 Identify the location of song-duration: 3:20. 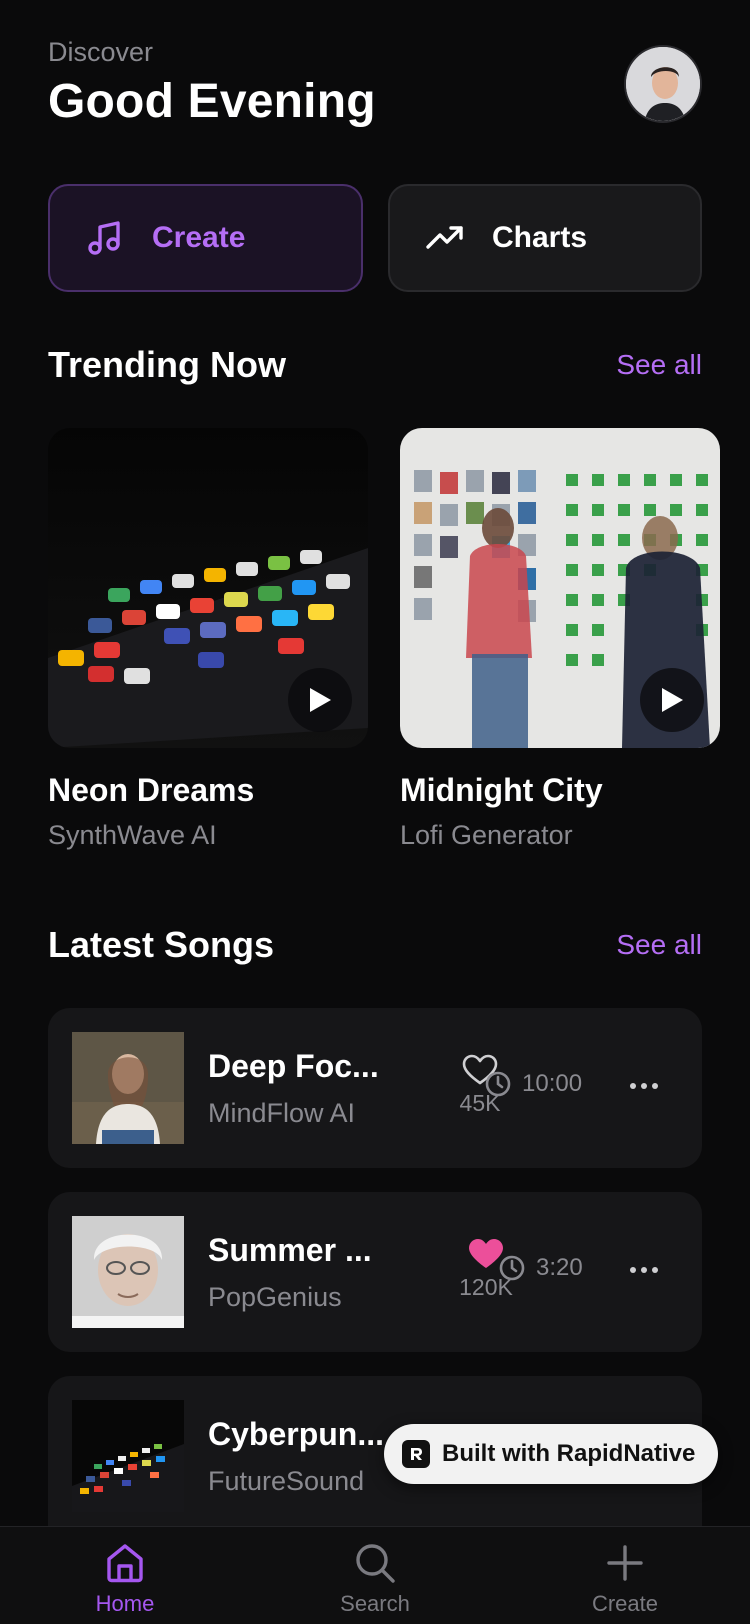
(540, 1268).